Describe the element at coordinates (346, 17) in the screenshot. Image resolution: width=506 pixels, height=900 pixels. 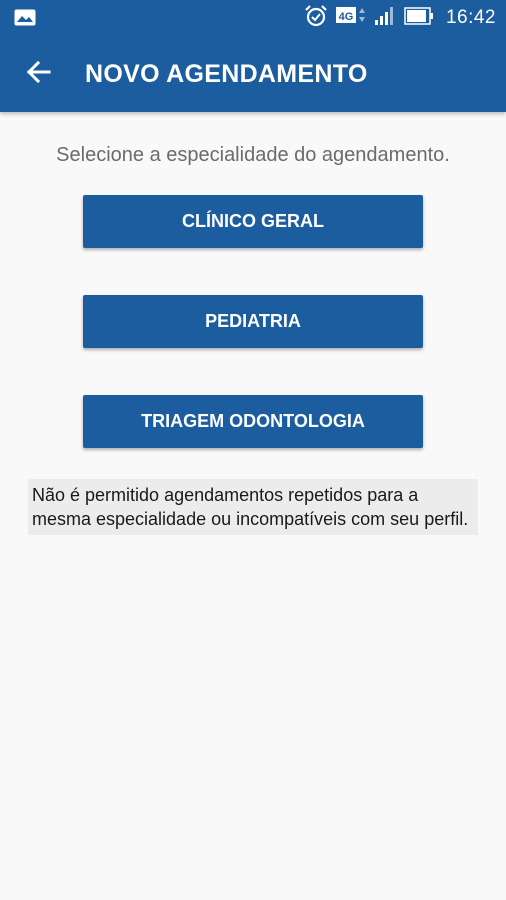
I see `network-type-label: 4G` at that location.